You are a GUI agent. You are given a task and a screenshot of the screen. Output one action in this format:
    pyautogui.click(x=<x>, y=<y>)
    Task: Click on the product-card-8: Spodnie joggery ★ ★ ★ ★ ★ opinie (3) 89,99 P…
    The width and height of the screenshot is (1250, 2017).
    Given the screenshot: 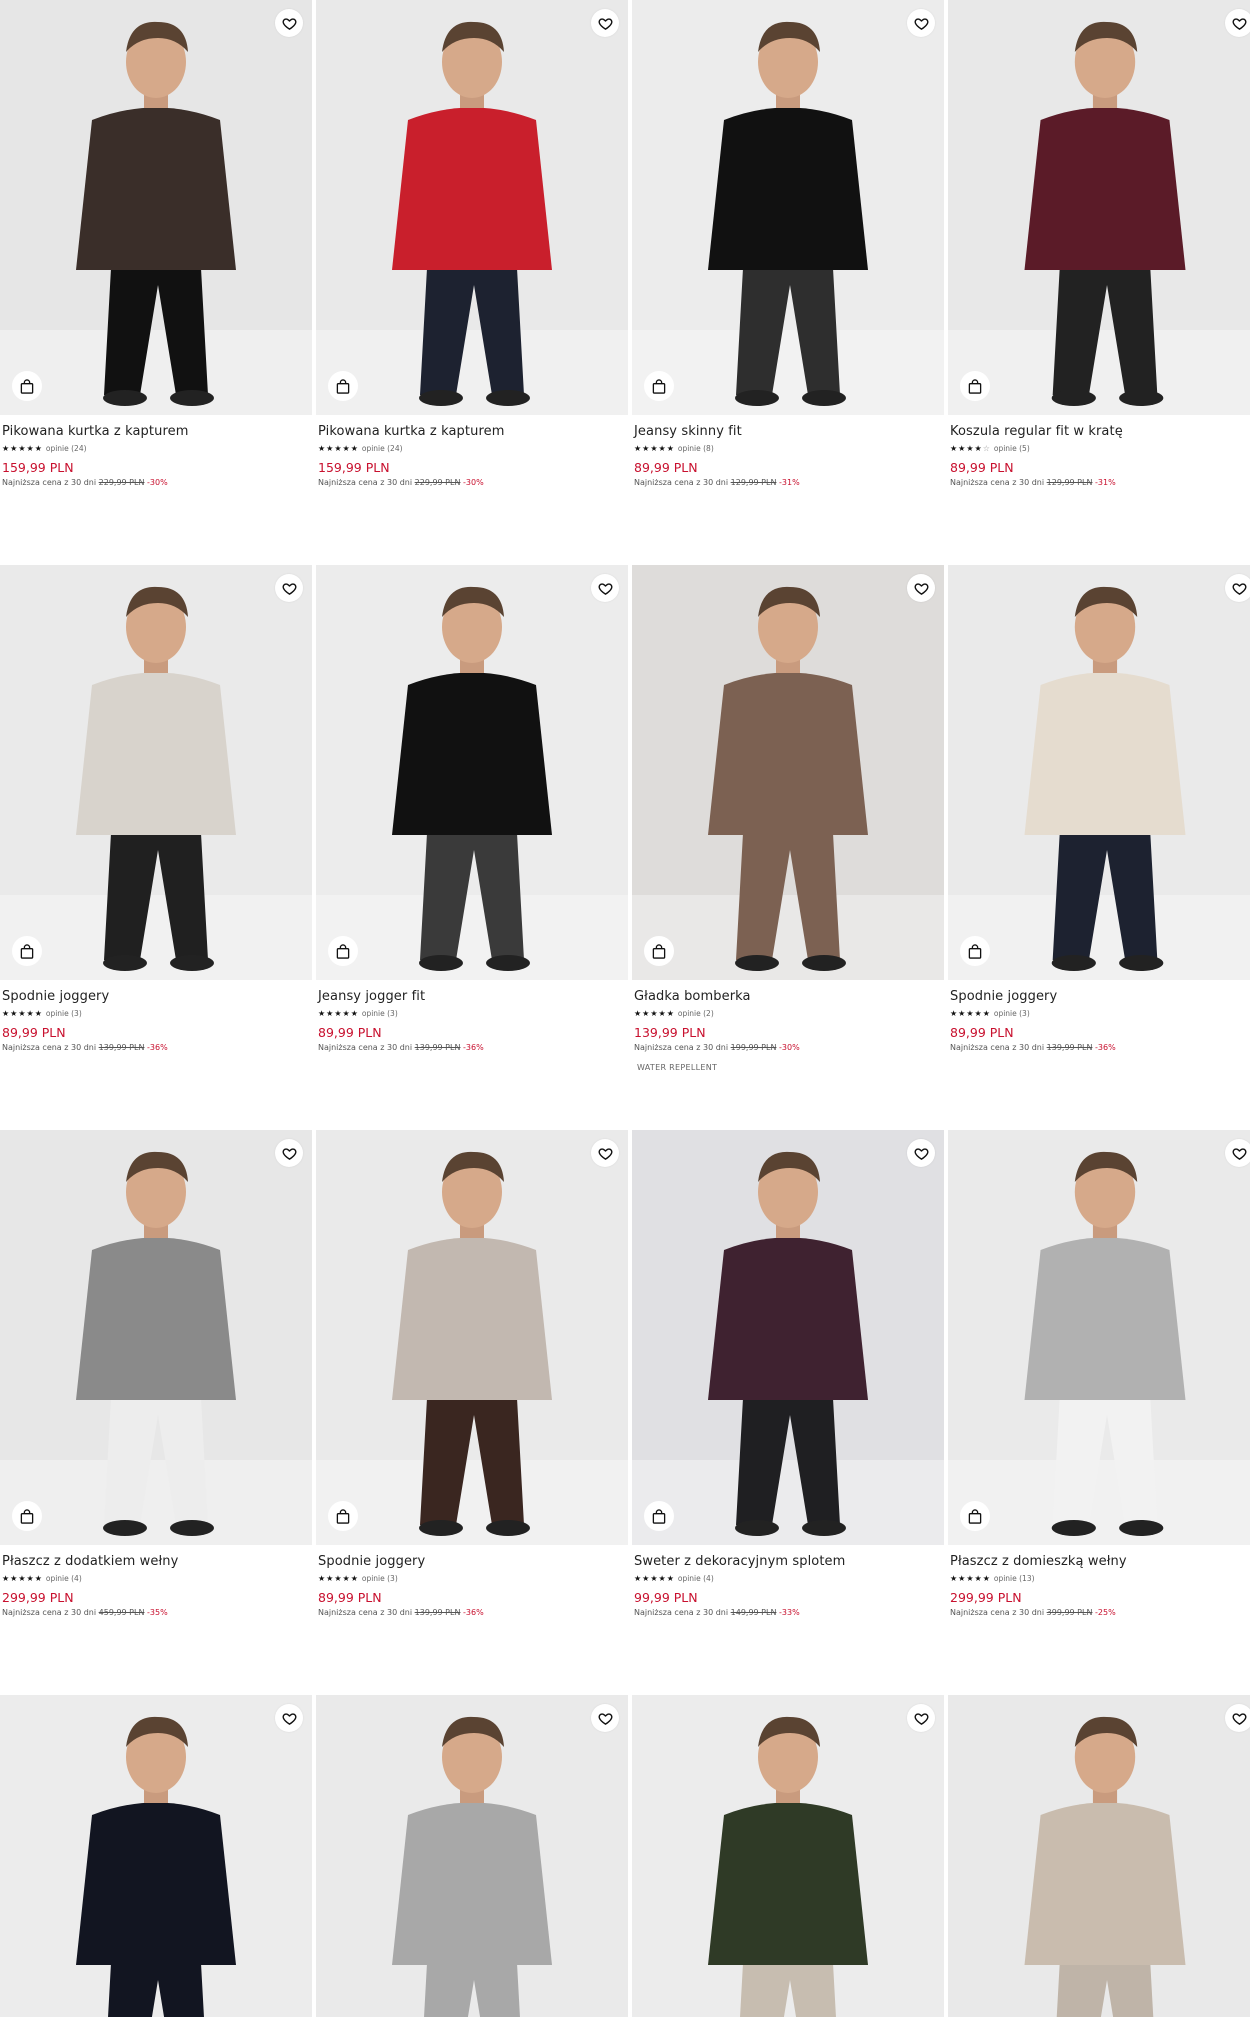 What is the action you would take?
    pyautogui.click(x=1099, y=847)
    